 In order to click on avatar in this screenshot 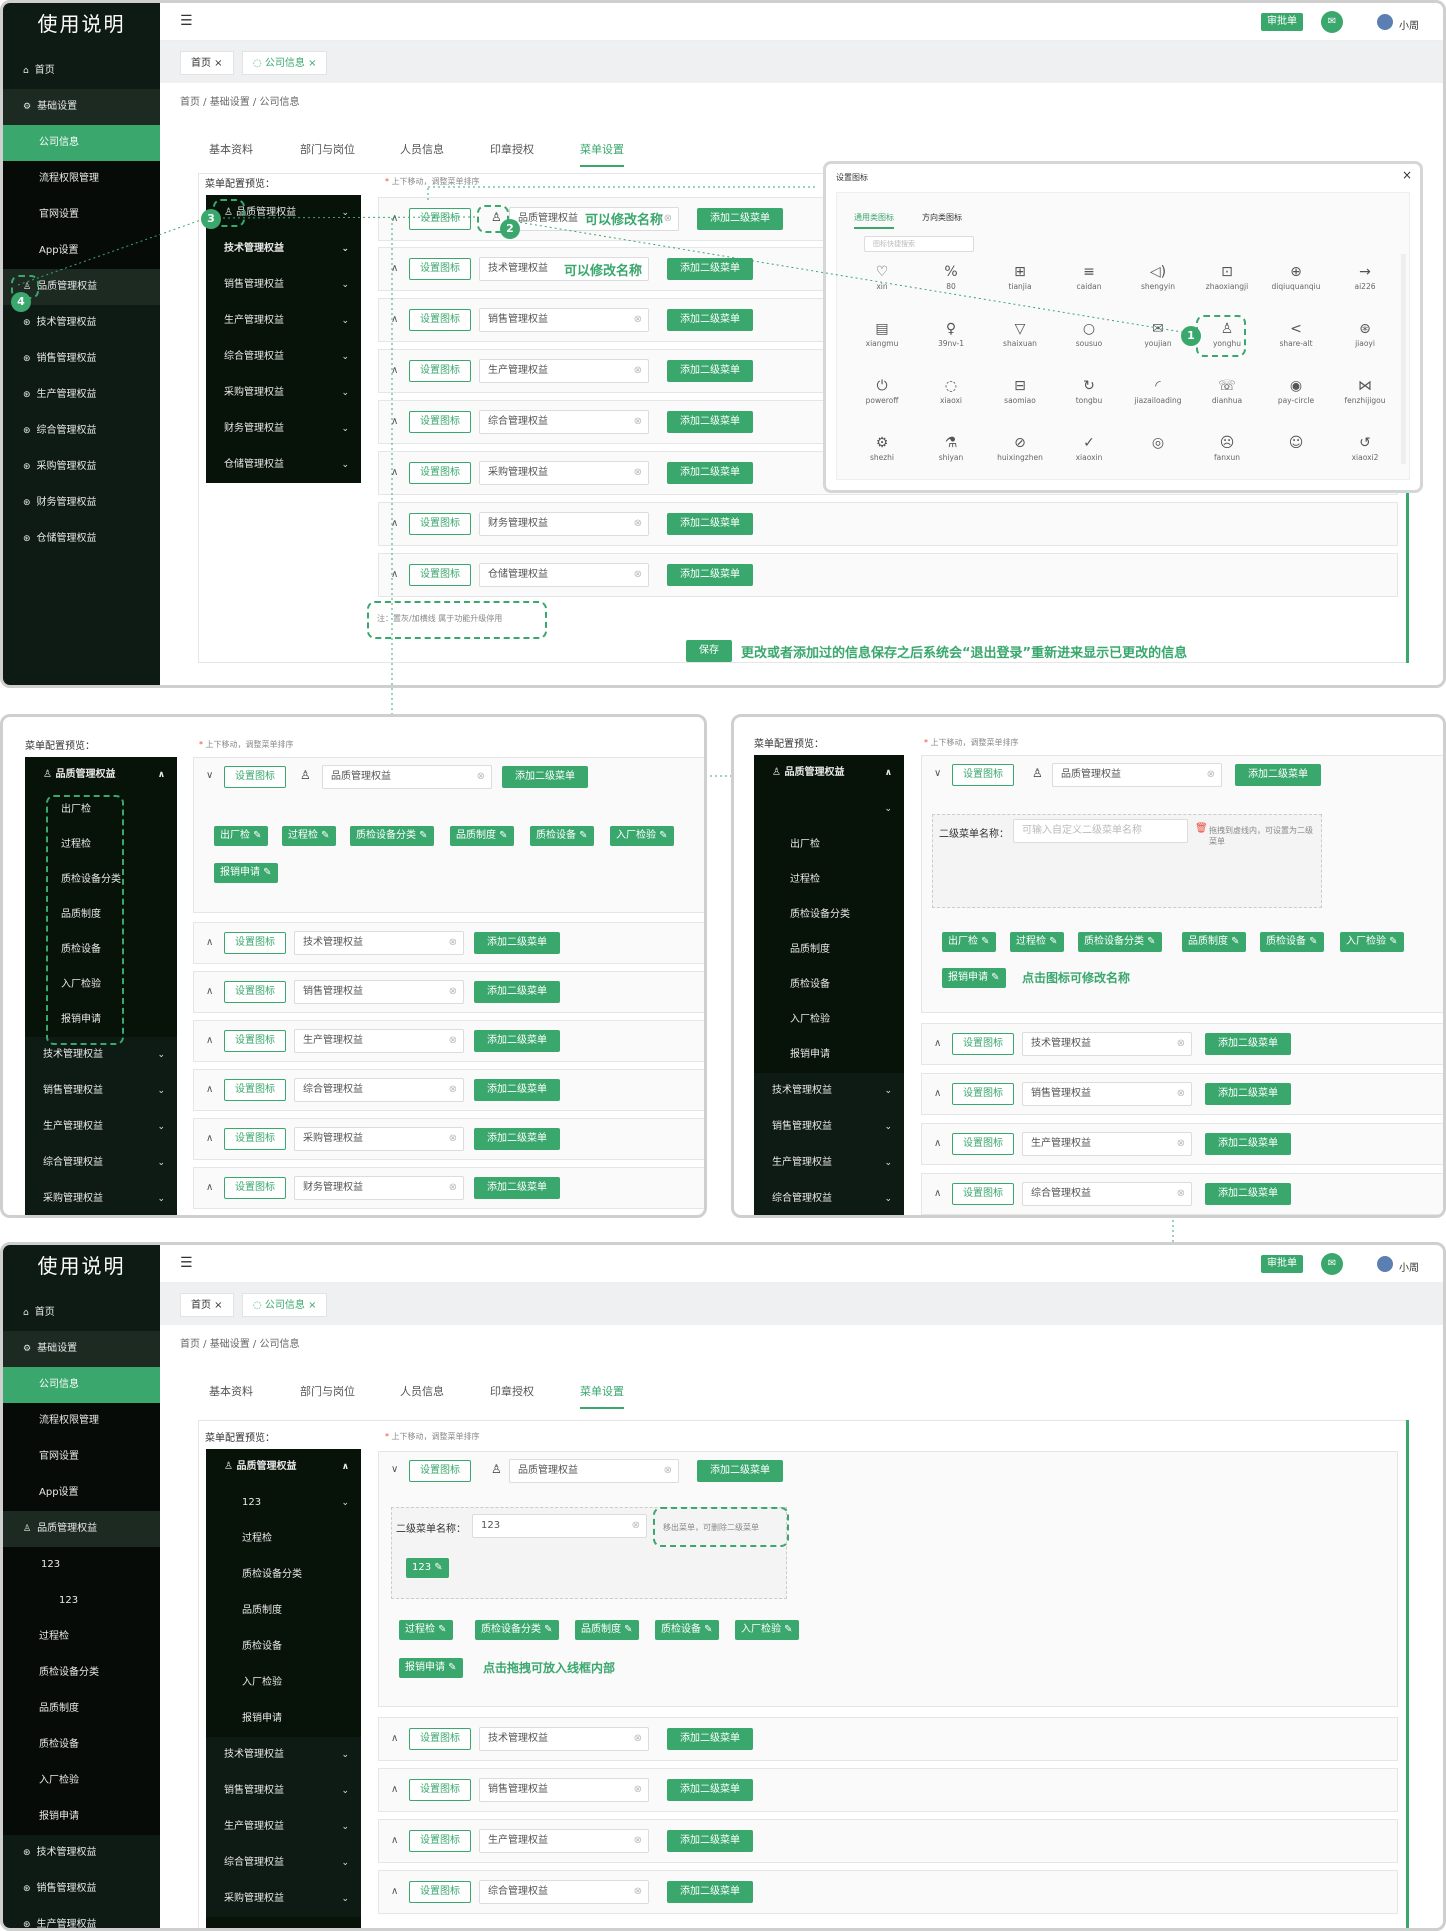, I will do `click(1385, 1264)`.